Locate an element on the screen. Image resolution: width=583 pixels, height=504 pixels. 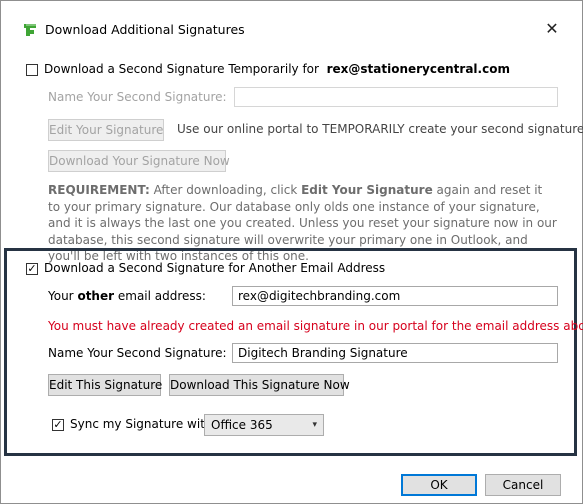
requirement-title: REQUIREMENT: is located at coordinates (99, 190).